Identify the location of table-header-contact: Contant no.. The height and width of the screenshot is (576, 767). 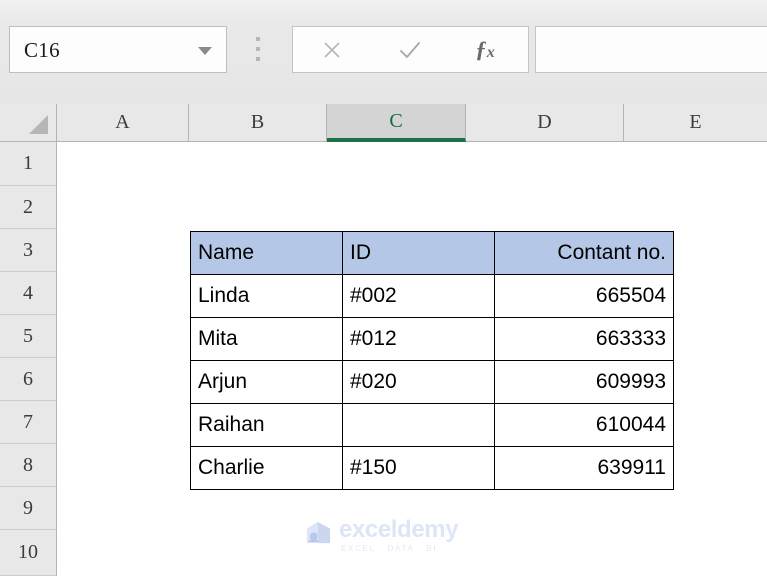
(584, 253).